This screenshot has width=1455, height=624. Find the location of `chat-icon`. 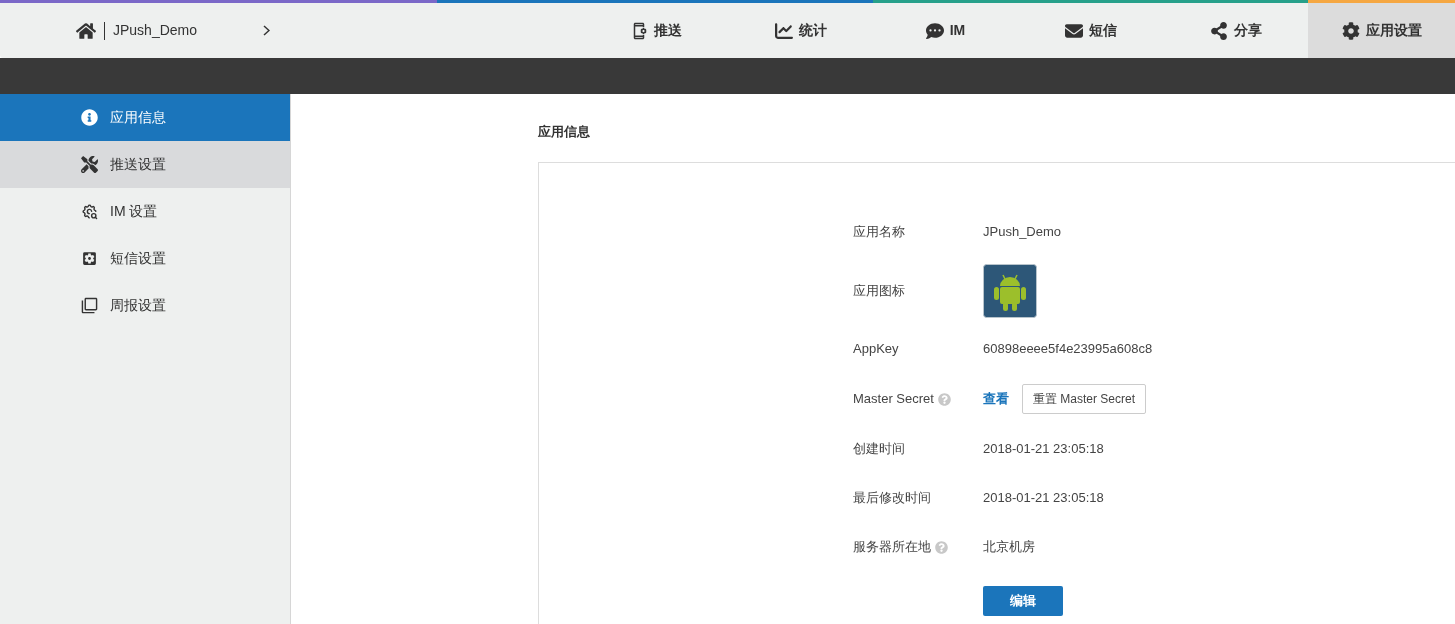

chat-icon is located at coordinates (934, 30).